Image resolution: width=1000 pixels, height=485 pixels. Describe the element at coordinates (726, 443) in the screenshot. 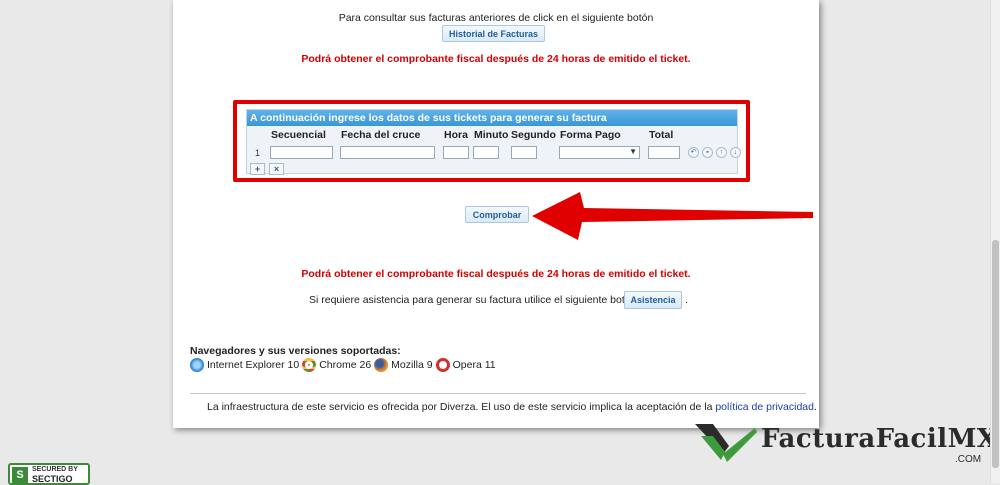

I see `checkmark-logo-icon` at that location.